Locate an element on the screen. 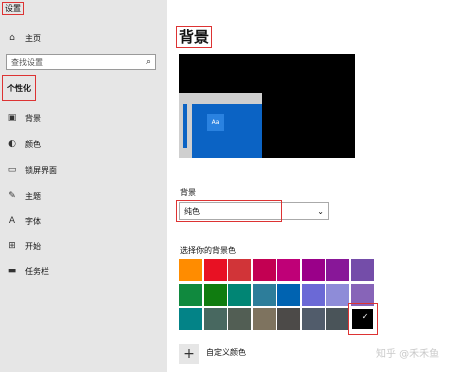 The image size is (474, 372). background-label: 背景 is located at coordinates (188, 192).